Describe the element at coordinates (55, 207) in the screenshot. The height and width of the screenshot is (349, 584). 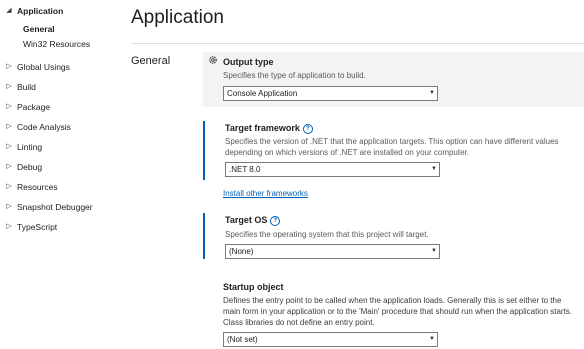
I see `nav-item-label: Snapshot Debugger` at that location.